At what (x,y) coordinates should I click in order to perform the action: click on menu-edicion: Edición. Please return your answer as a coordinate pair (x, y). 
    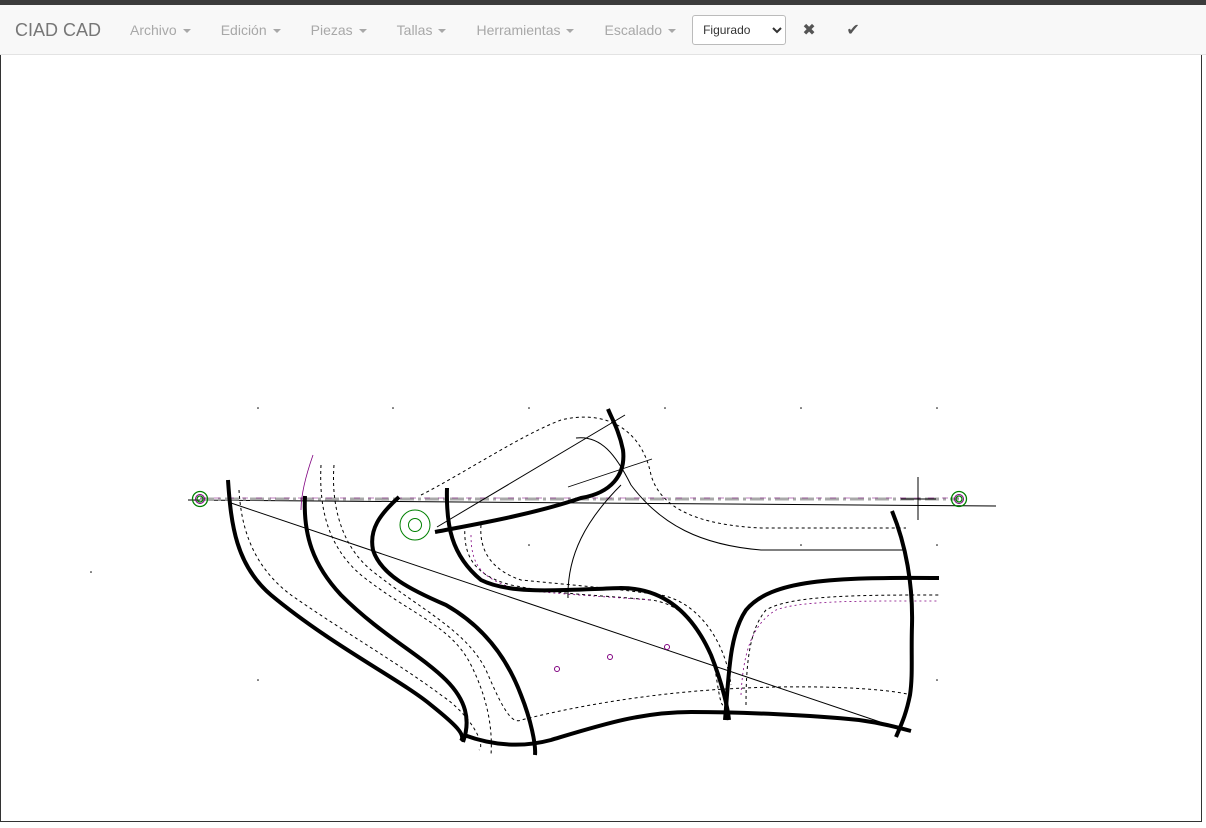
    Looking at the image, I should click on (251, 30).